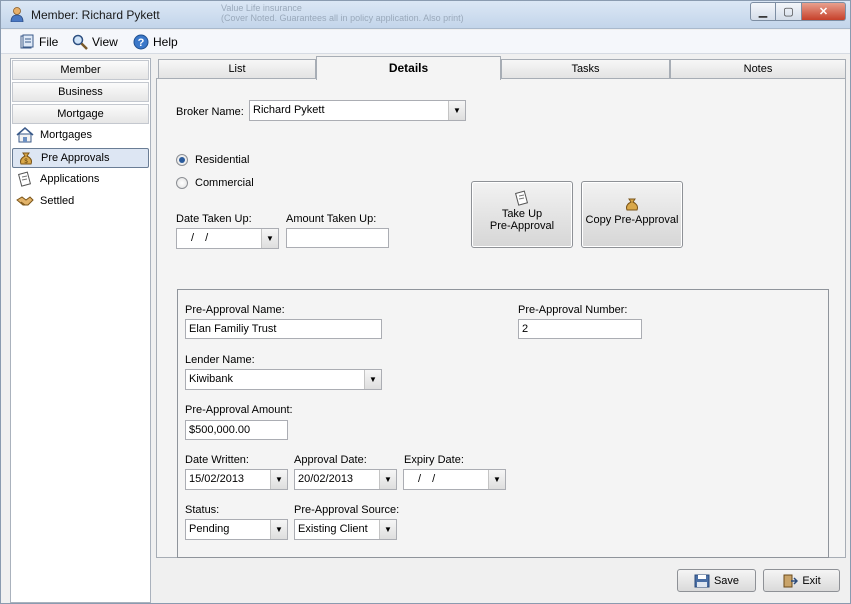 The image size is (851, 604). What do you see at coordinates (214, 219) in the screenshot?
I see `date-taken-up-label: Date Taken Up:` at bounding box center [214, 219].